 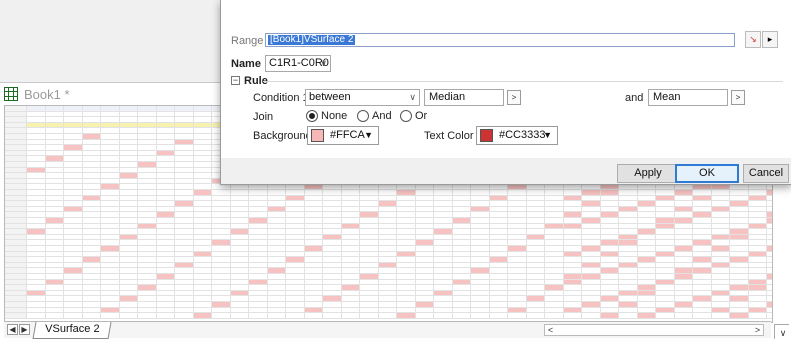 What do you see at coordinates (550, 330) in the screenshot?
I see `scroll-left-icon: <` at bounding box center [550, 330].